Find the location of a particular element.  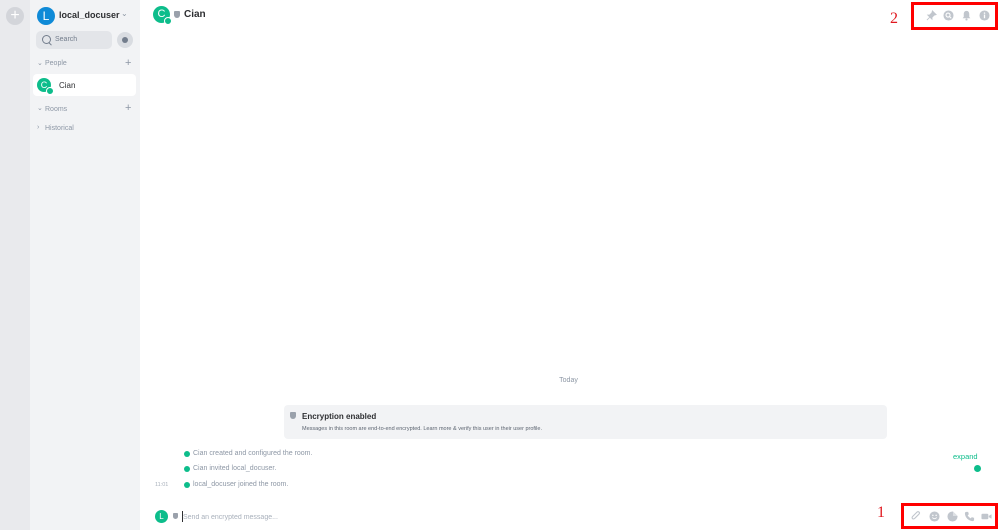

people-section-chevron: ⌄ is located at coordinates (40, 63).